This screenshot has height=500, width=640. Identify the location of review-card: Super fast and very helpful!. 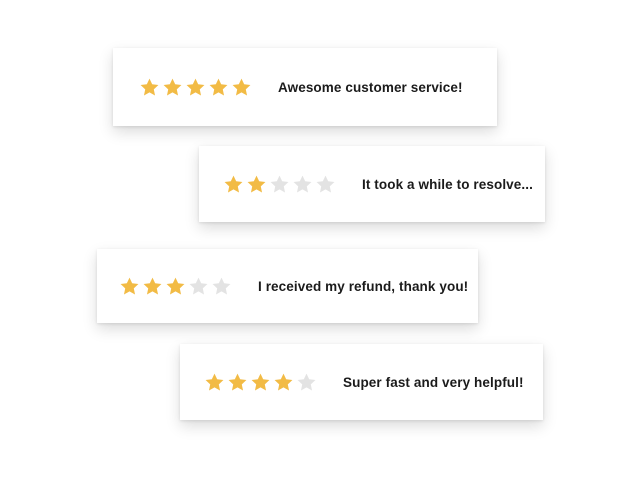
(361, 382).